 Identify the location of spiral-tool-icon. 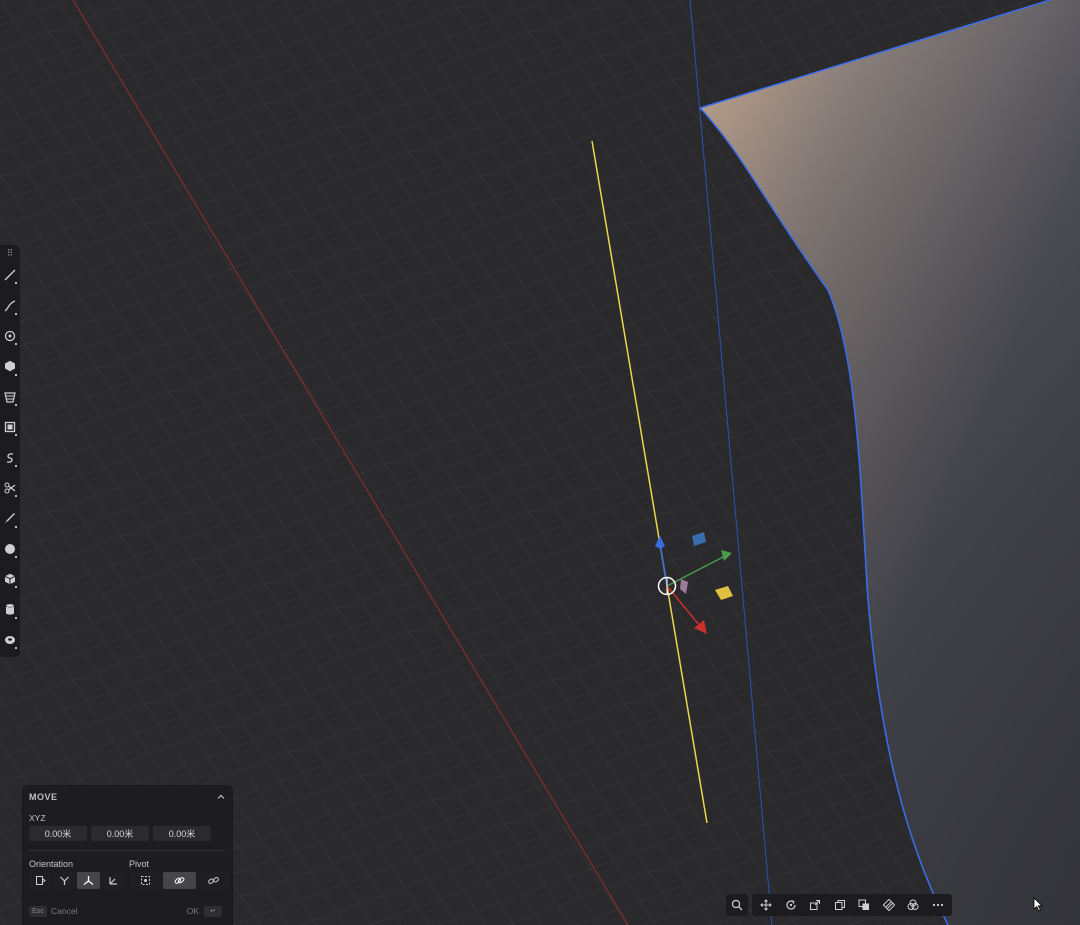
(9, 457).